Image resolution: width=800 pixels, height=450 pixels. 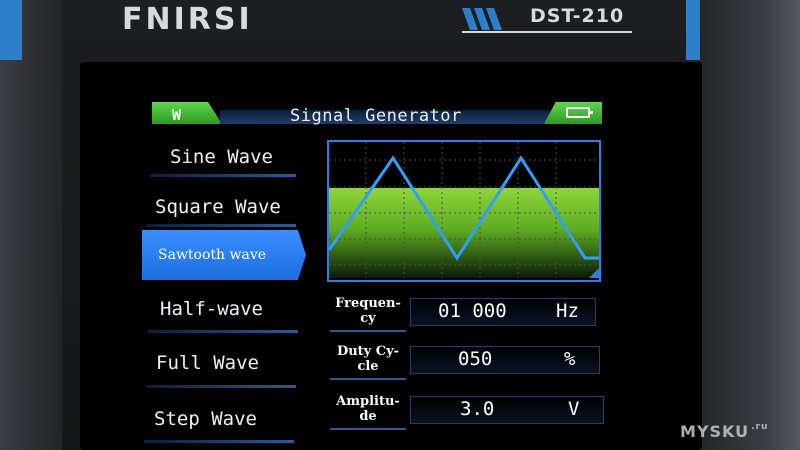 I want to click on amplitude-label-line1: Amplitu-, so click(x=368, y=401).